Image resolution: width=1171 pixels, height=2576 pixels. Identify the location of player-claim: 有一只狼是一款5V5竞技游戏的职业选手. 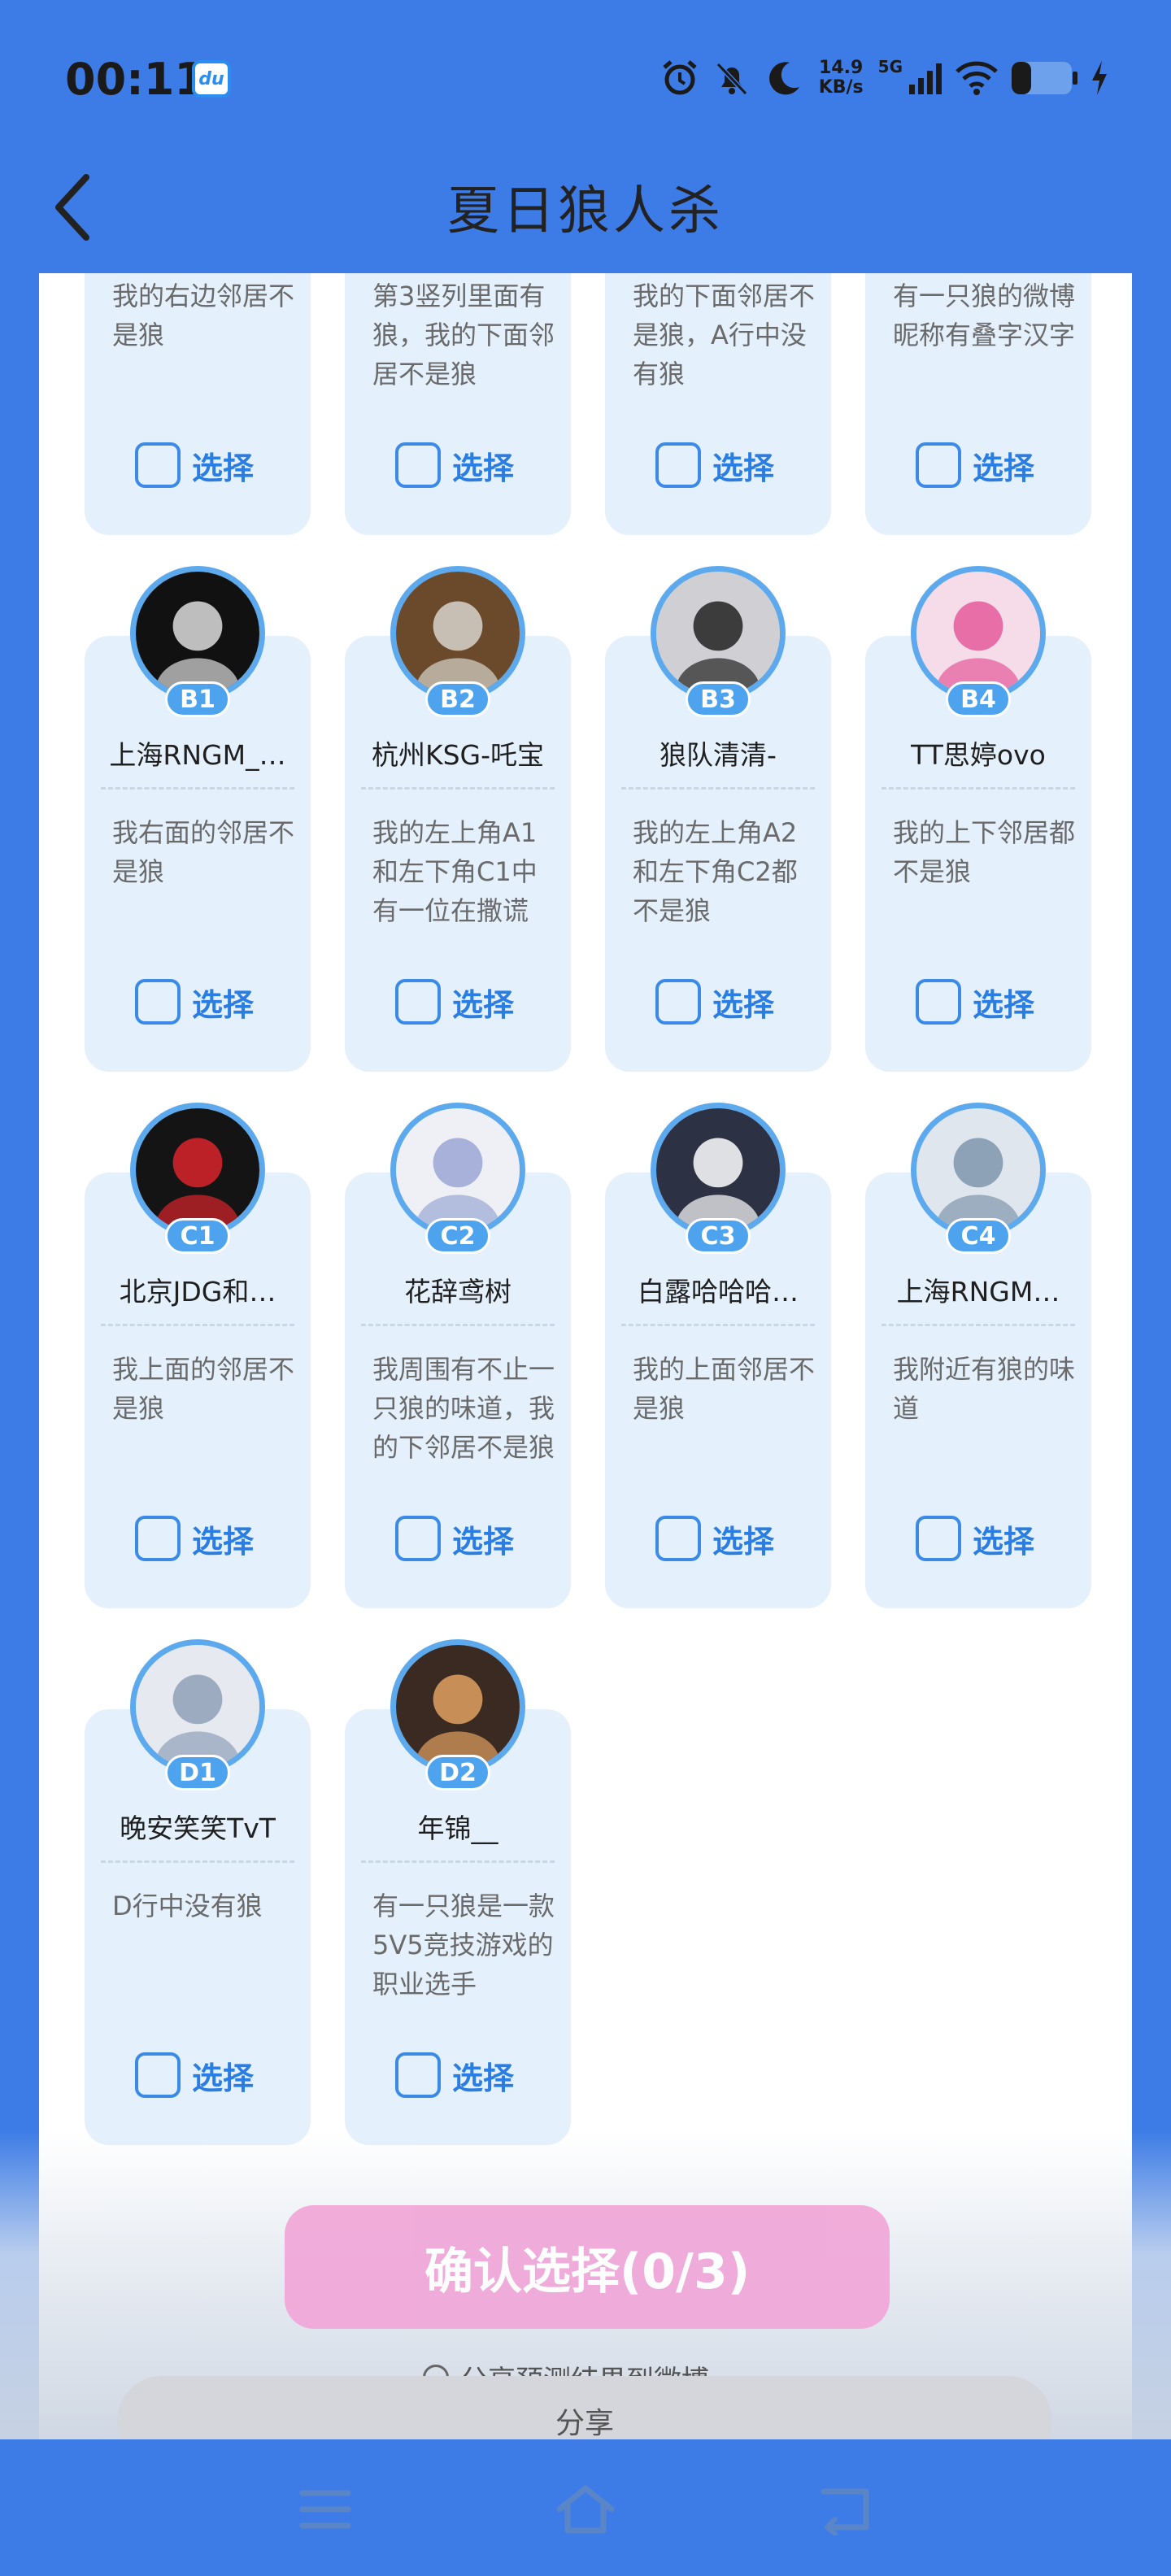
(464, 1945).